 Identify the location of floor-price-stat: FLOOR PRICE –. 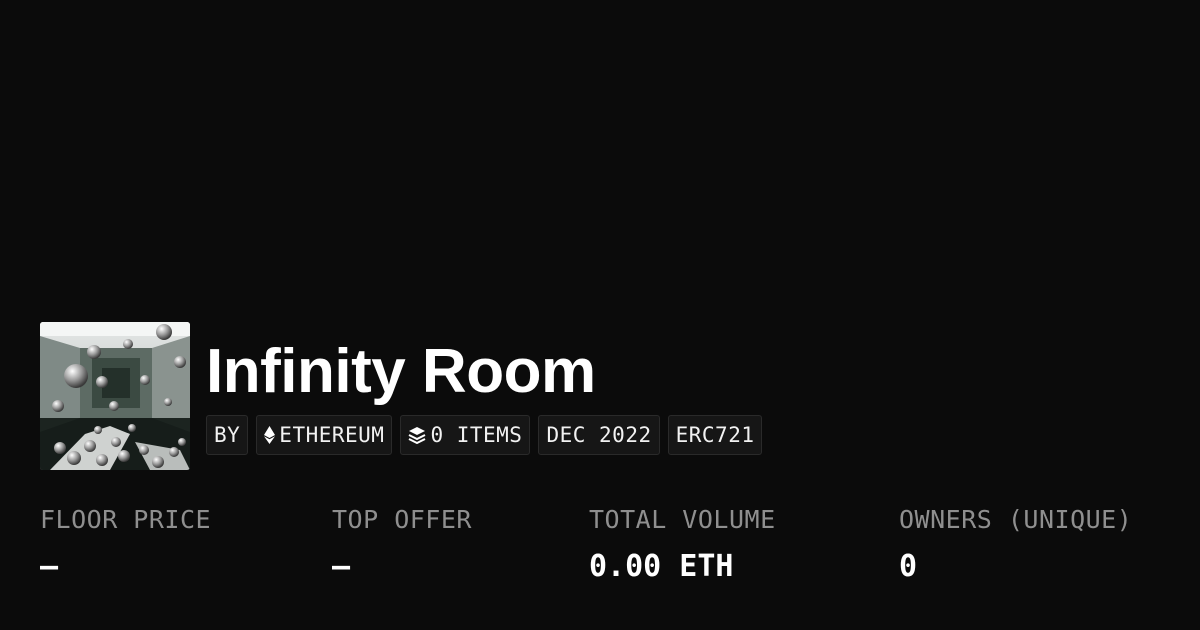
(125, 544).